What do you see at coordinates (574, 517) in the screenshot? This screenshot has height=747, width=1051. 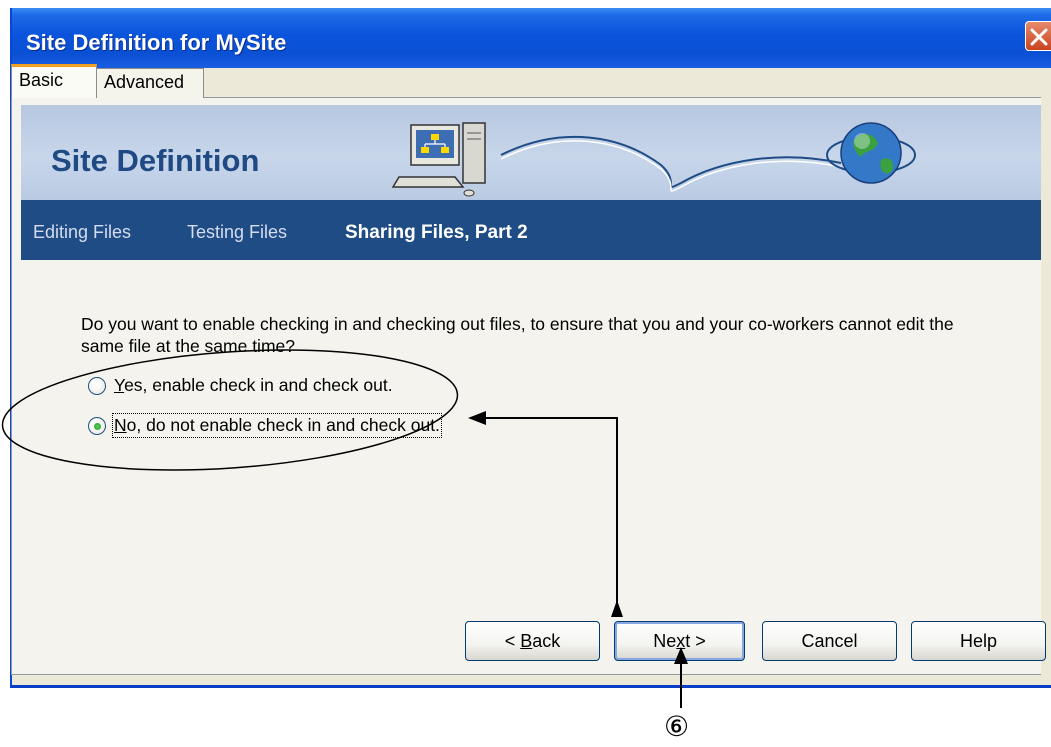 I see `connector-line` at bounding box center [574, 517].